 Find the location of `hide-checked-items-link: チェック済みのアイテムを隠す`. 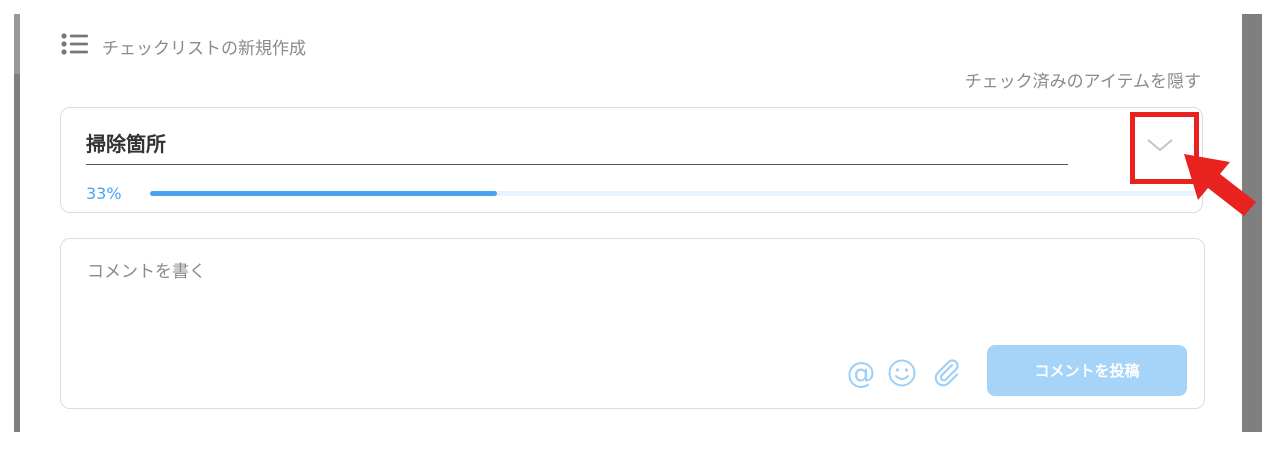

hide-checked-items-link: チェック済みのアイテムを隠す is located at coordinates (1083, 79).